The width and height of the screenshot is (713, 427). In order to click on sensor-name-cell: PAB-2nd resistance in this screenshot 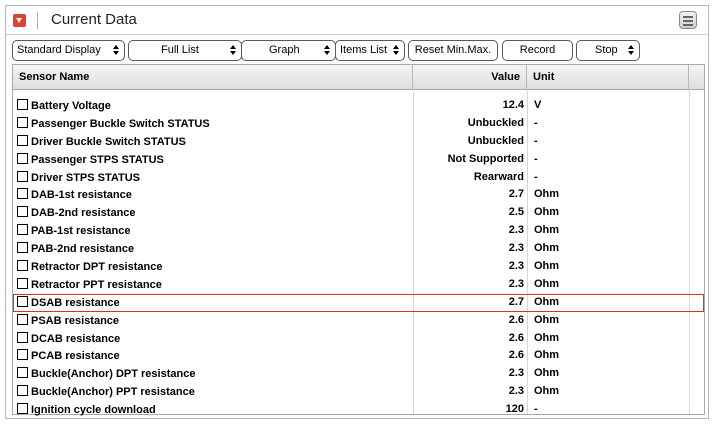, I will do `click(75, 248)`.